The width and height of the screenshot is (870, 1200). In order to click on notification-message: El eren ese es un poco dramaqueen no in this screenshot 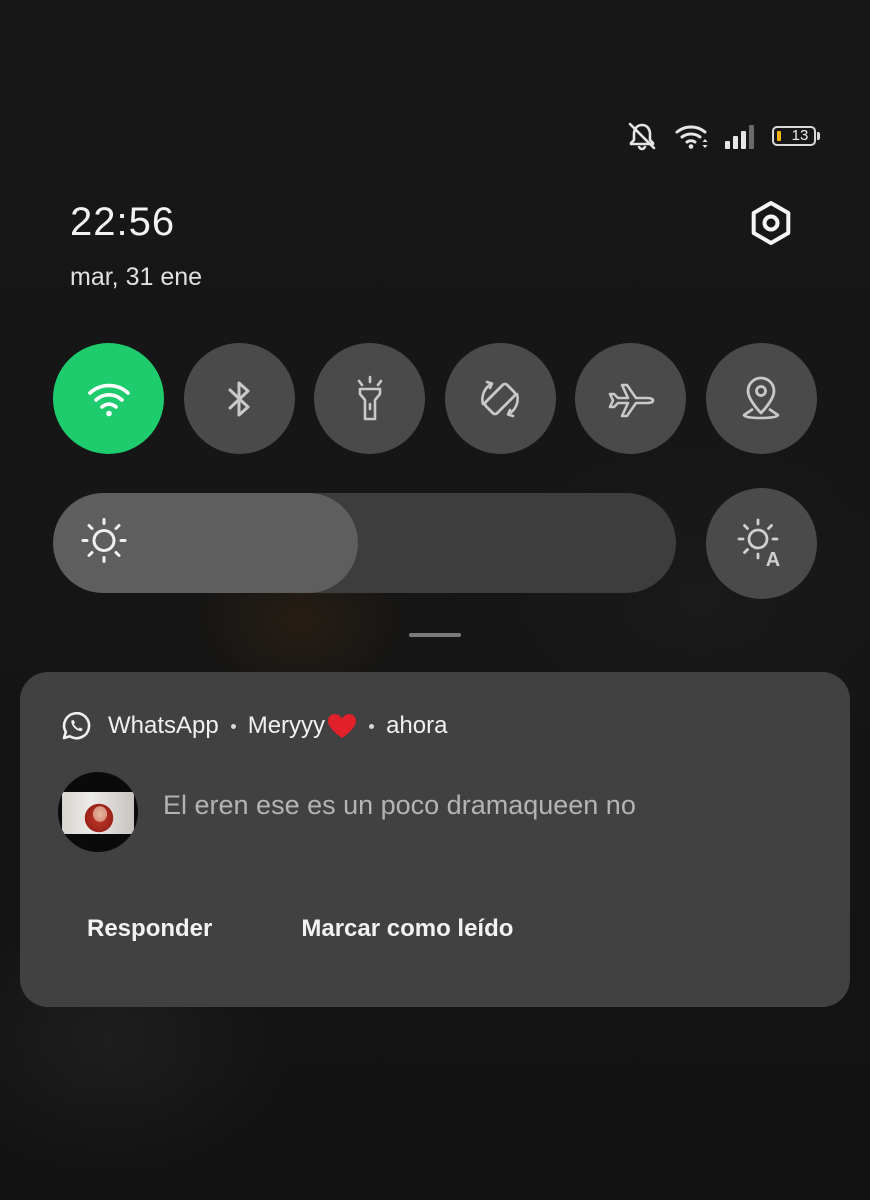, I will do `click(399, 805)`.